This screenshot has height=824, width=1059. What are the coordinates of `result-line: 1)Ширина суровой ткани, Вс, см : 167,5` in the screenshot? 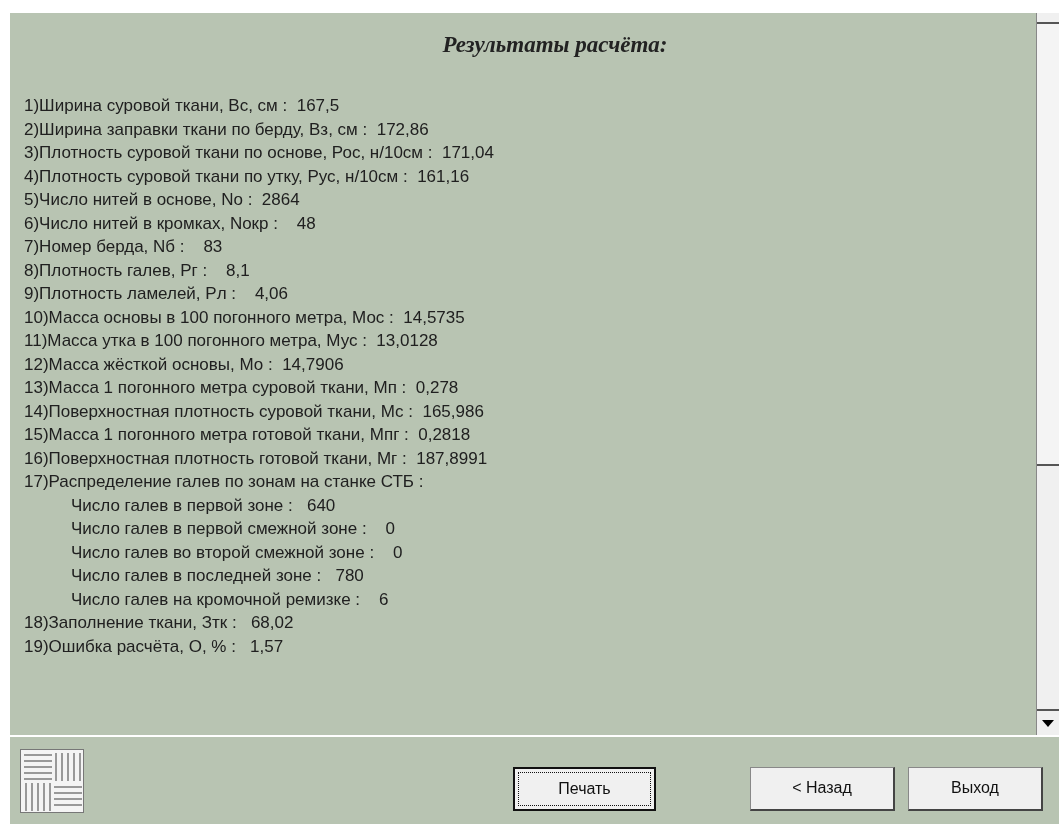 It's located at (182, 106).